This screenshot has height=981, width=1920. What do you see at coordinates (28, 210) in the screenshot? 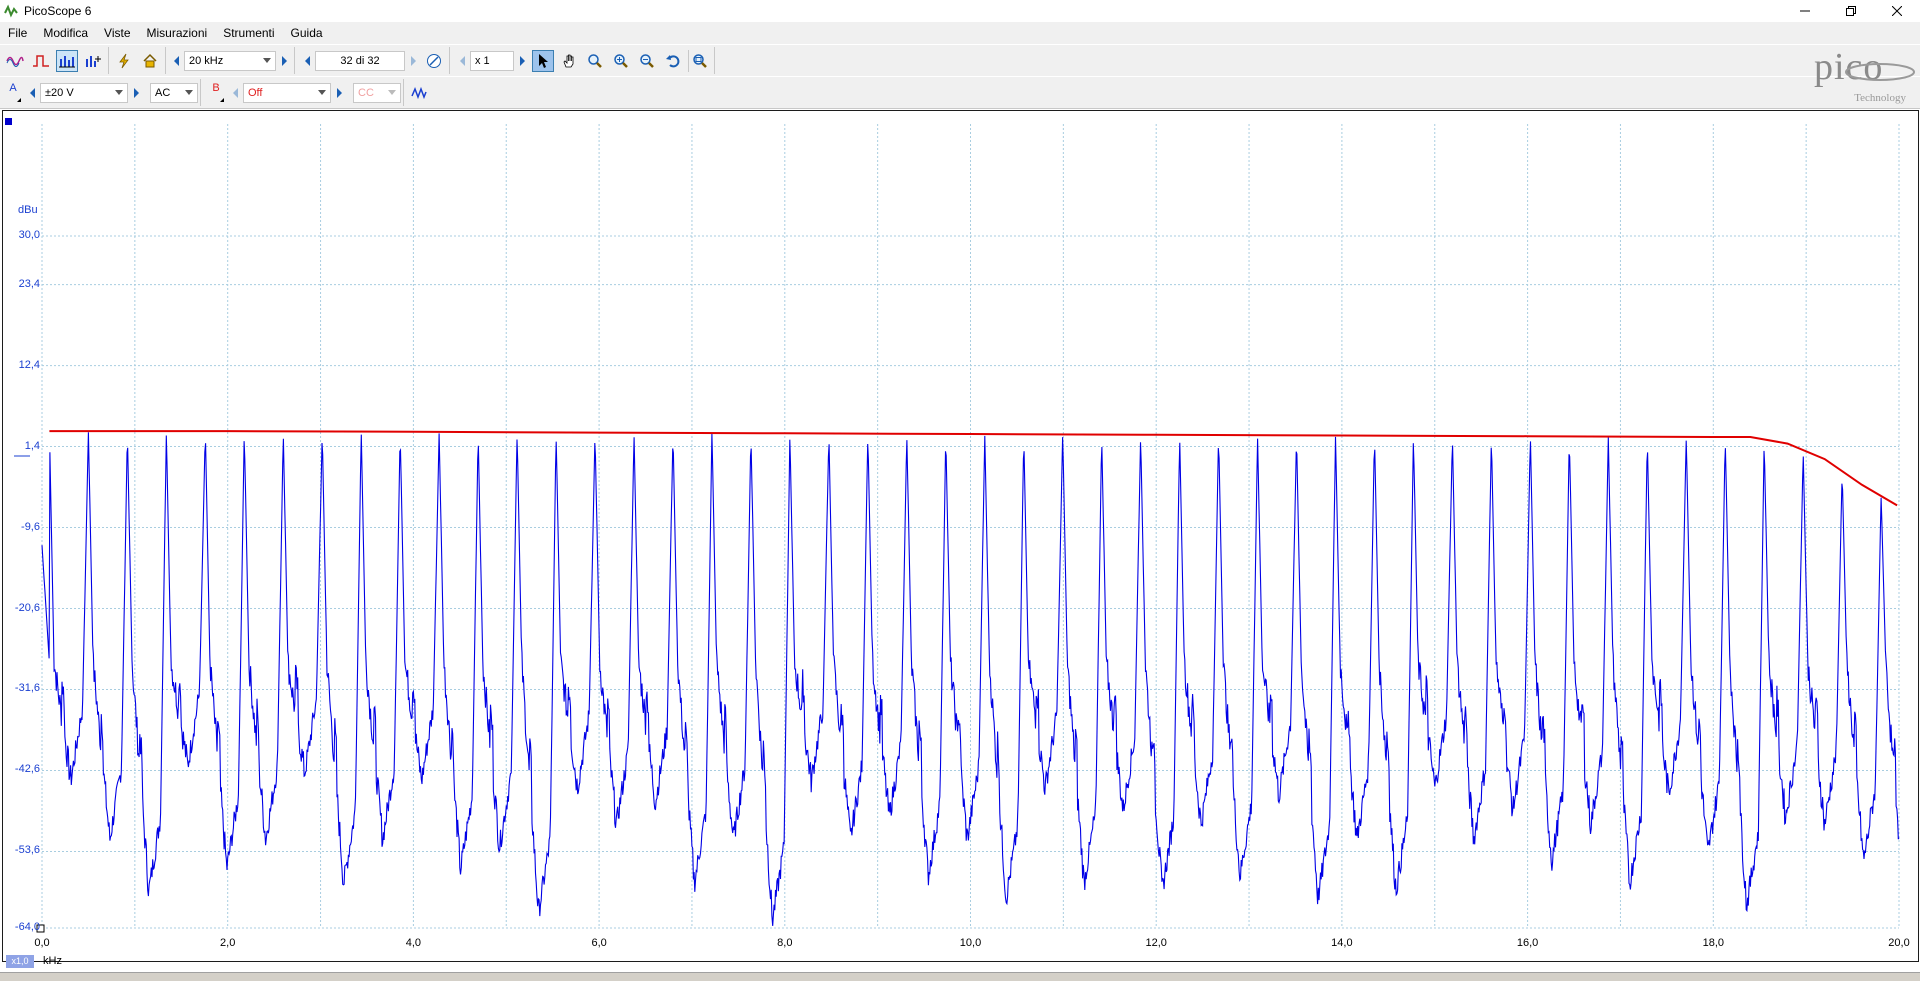
I see `y-axis-unit: dBu` at bounding box center [28, 210].